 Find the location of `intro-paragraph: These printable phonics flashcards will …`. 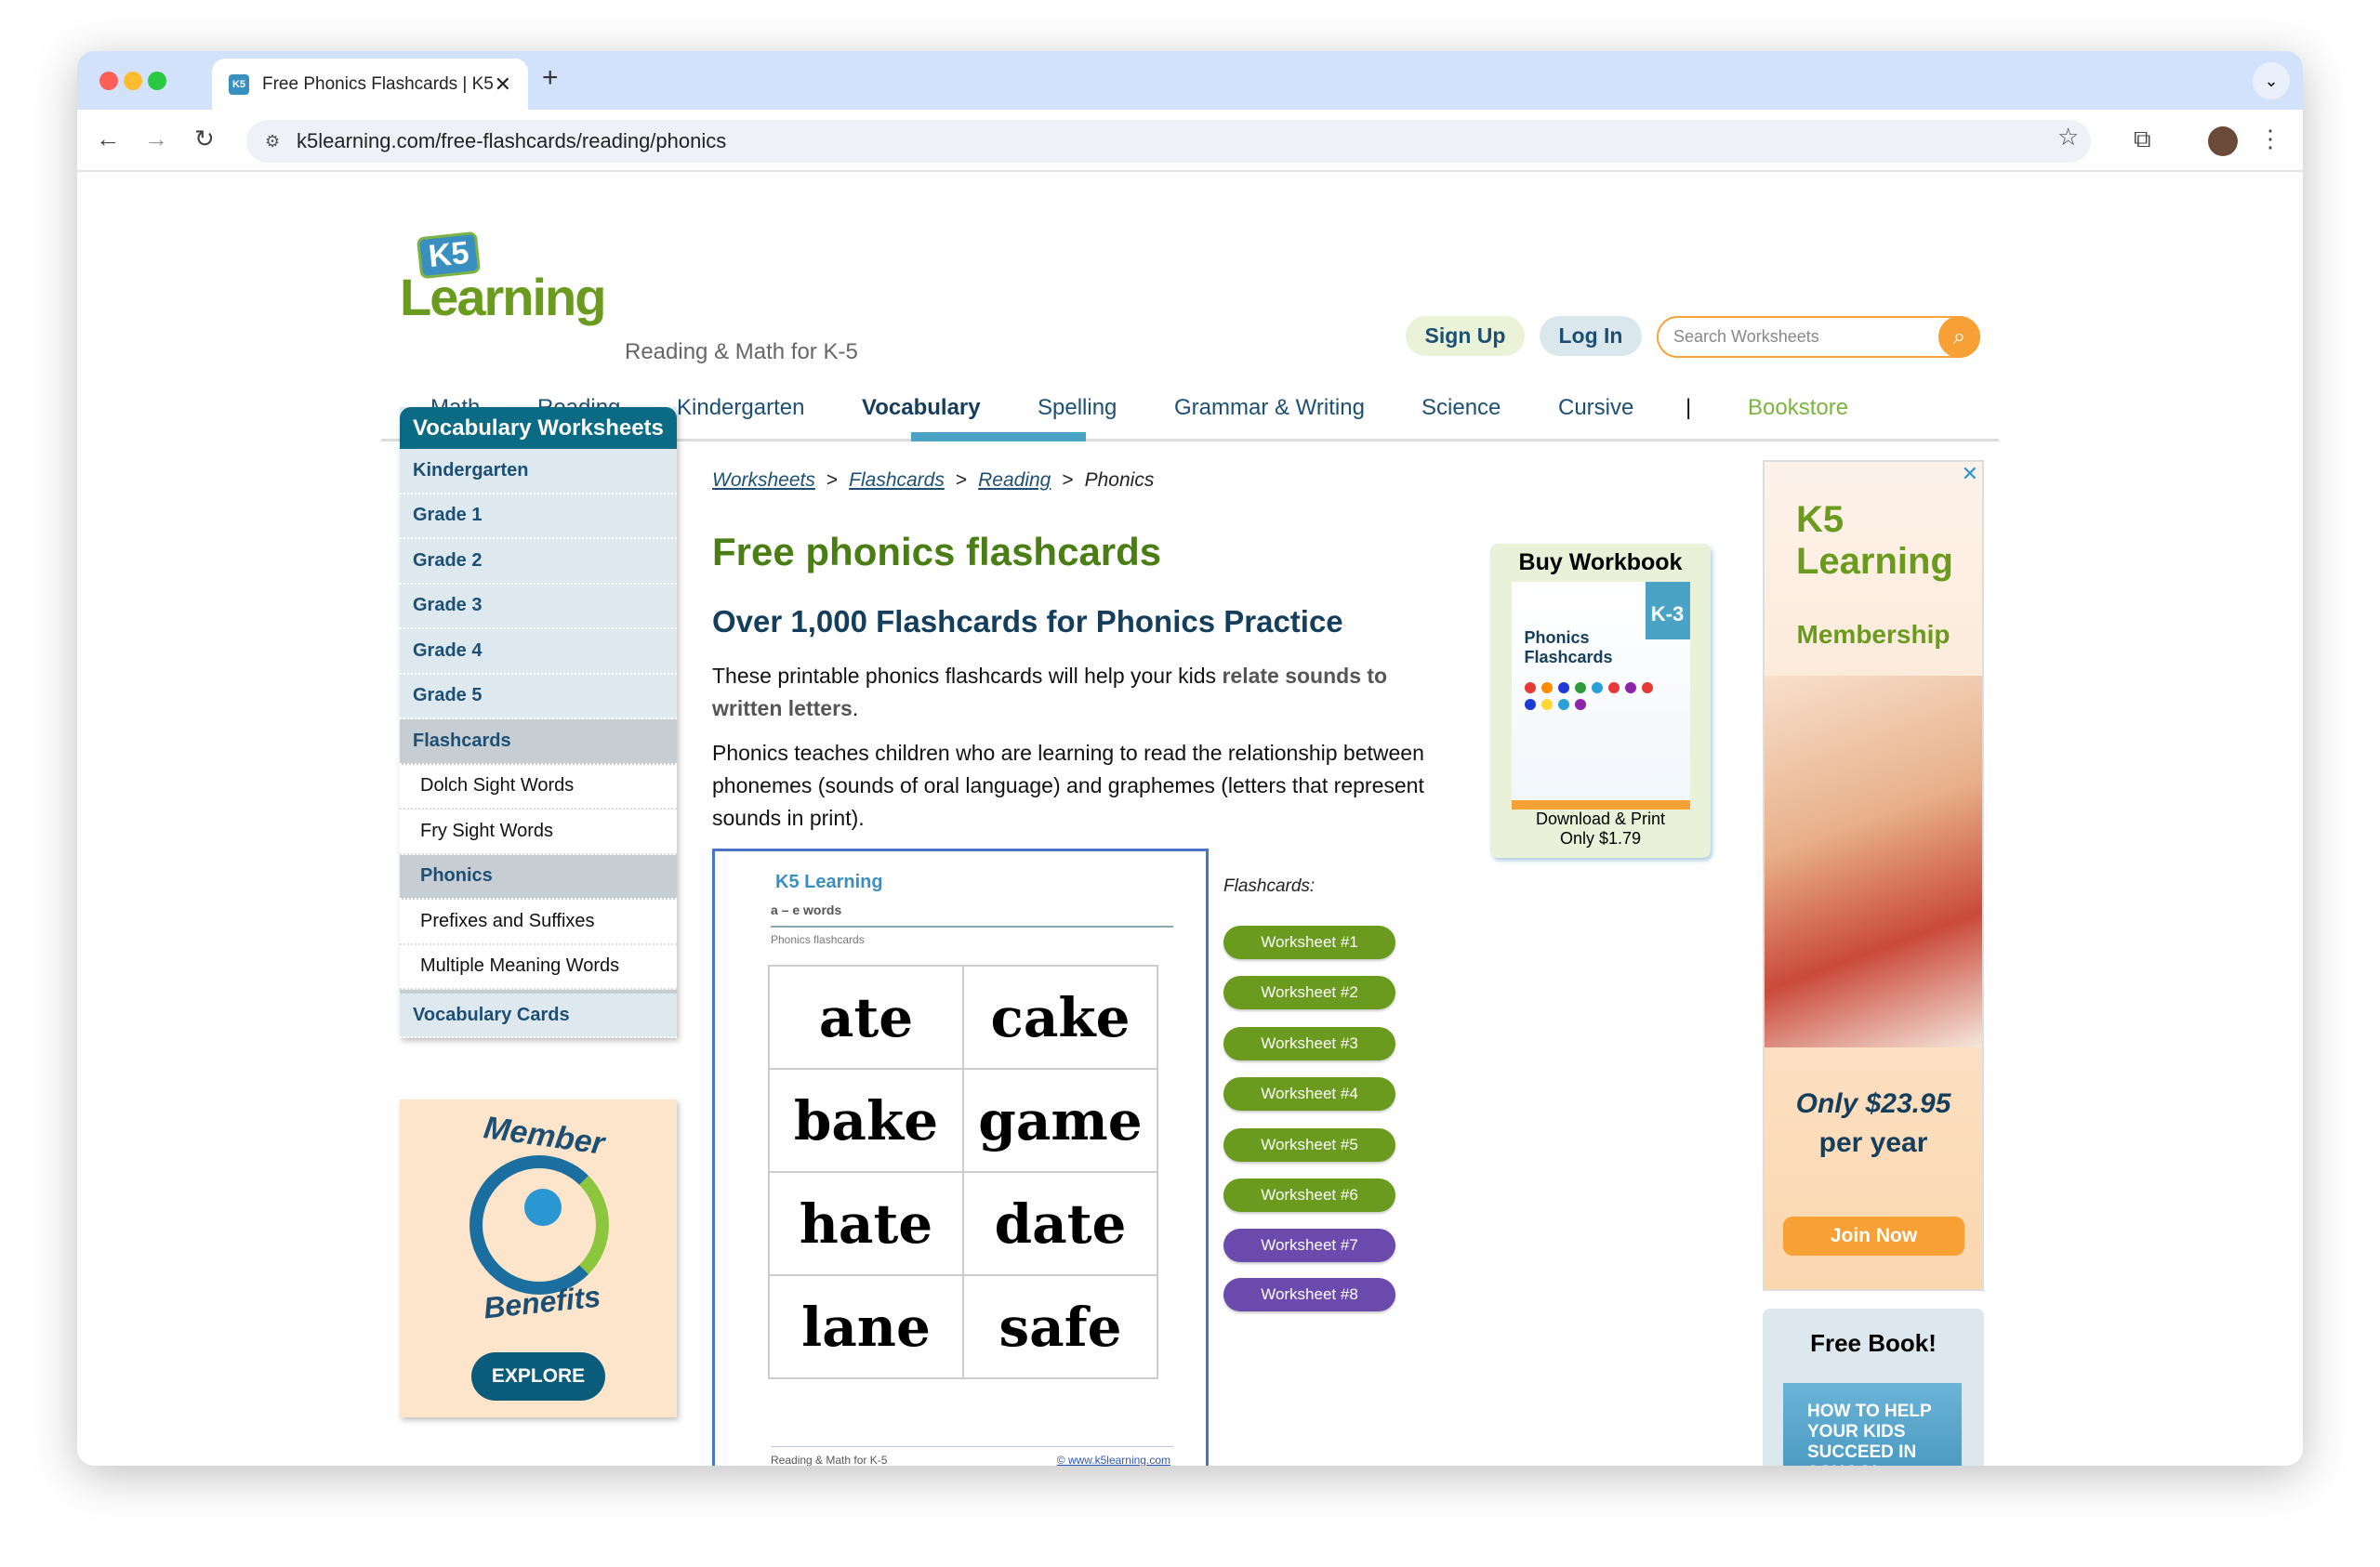

intro-paragraph: These printable phonics flashcards will … is located at coordinates (1050, 692).